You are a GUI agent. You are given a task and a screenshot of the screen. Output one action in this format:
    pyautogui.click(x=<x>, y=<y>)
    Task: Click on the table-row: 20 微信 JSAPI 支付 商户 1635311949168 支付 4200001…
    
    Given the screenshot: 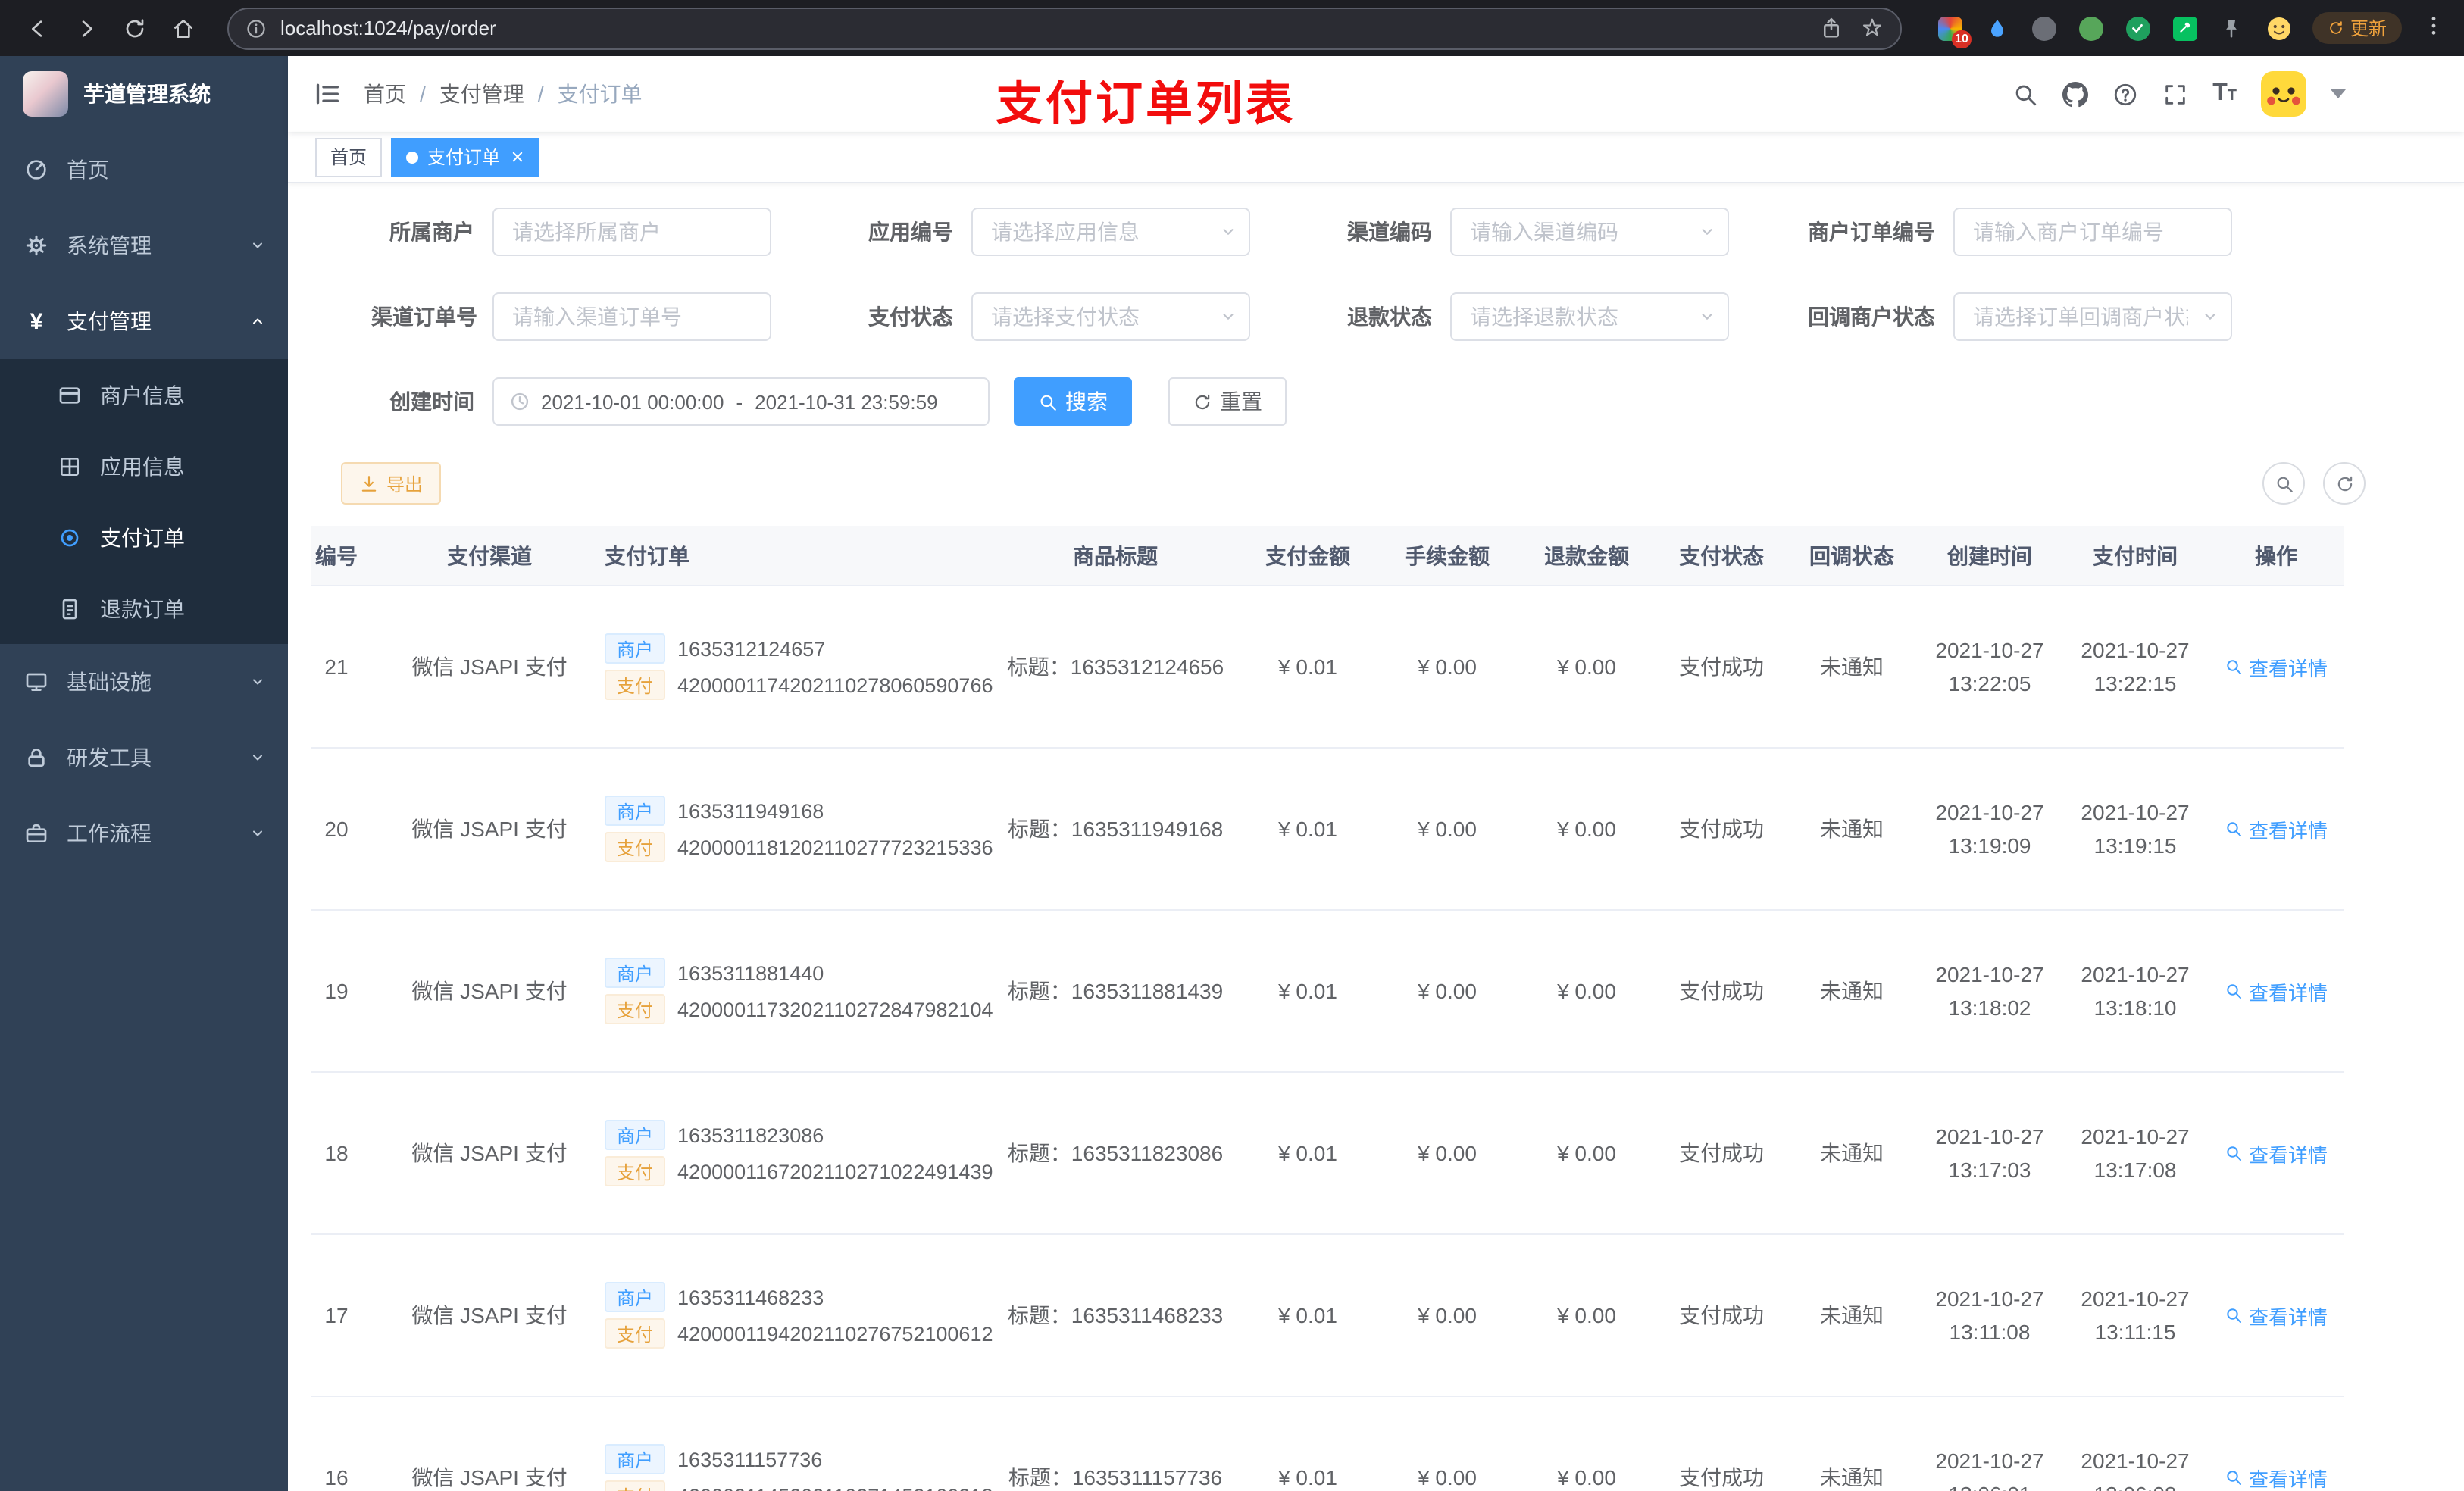 What is the action you would take?
    pyautogui.click(x=1327, y=830)
    